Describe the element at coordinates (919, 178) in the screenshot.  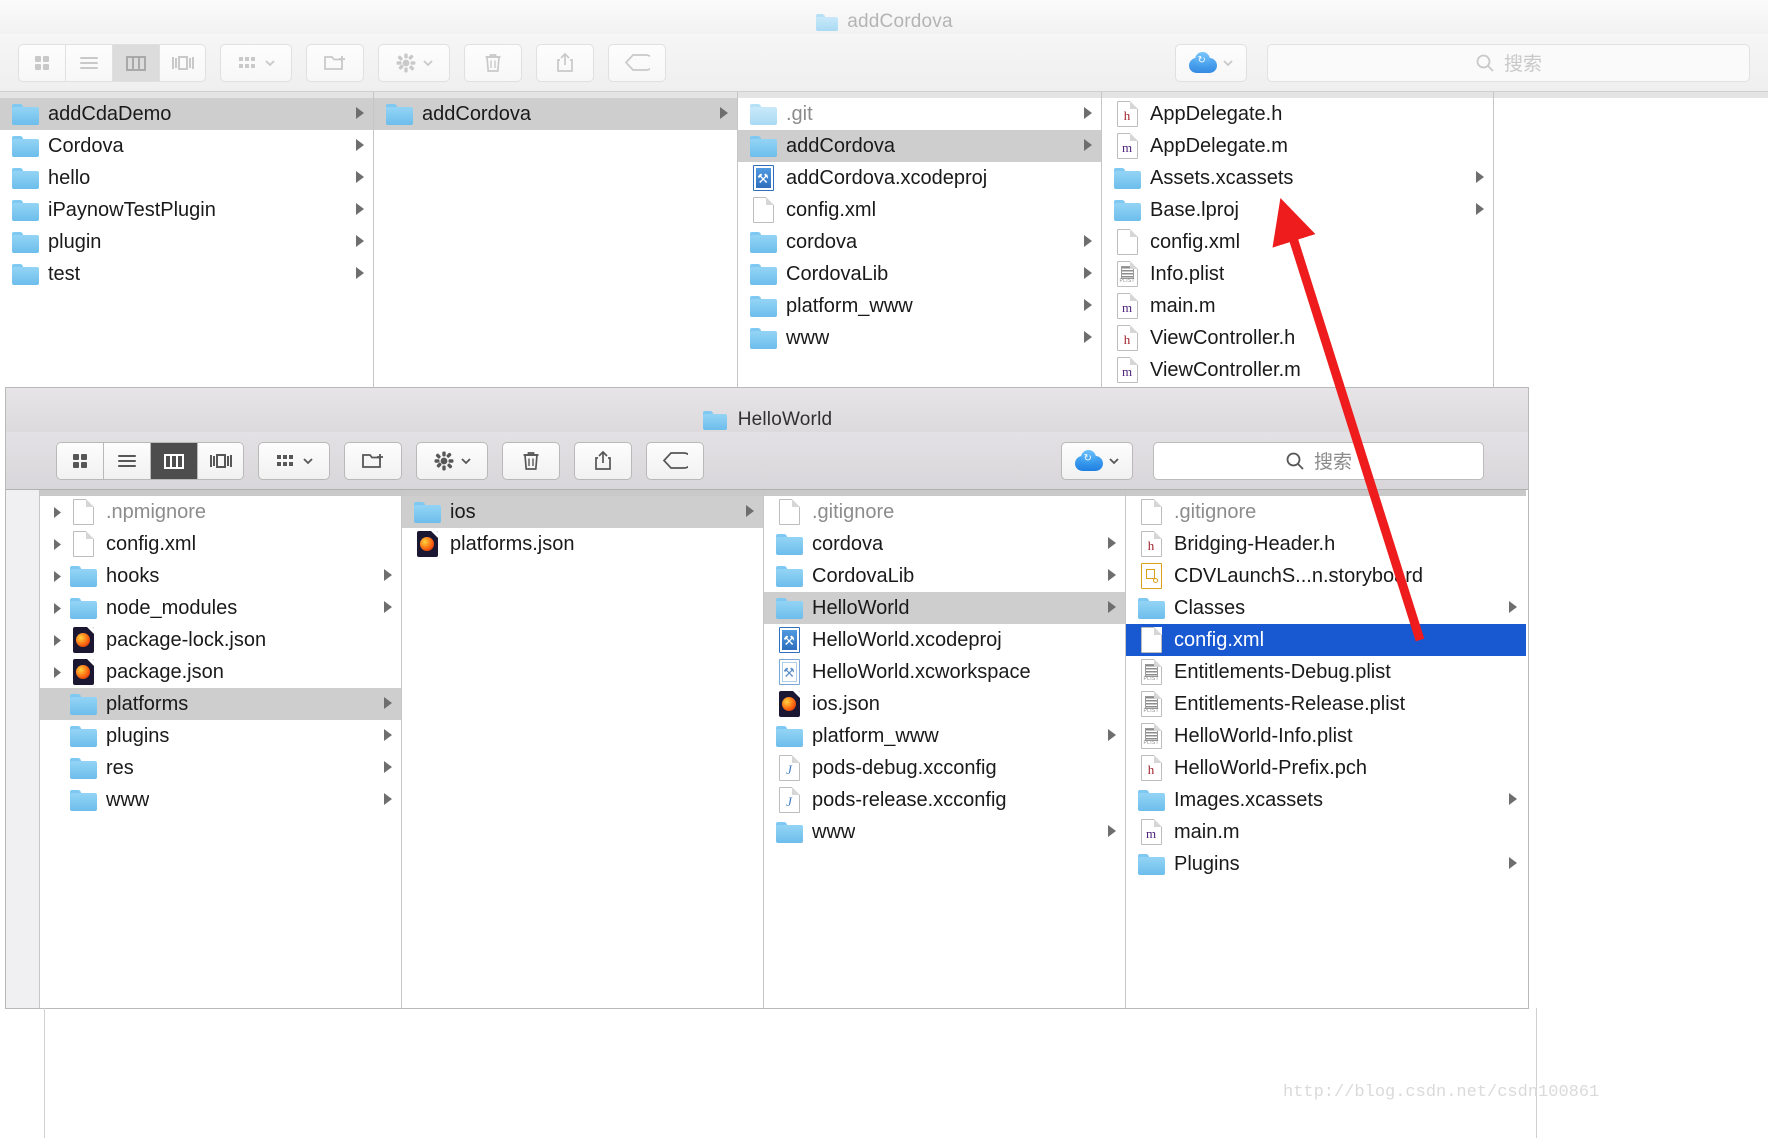
I see `file-row: ⚒ addCordova.xcodeproj` at that location.